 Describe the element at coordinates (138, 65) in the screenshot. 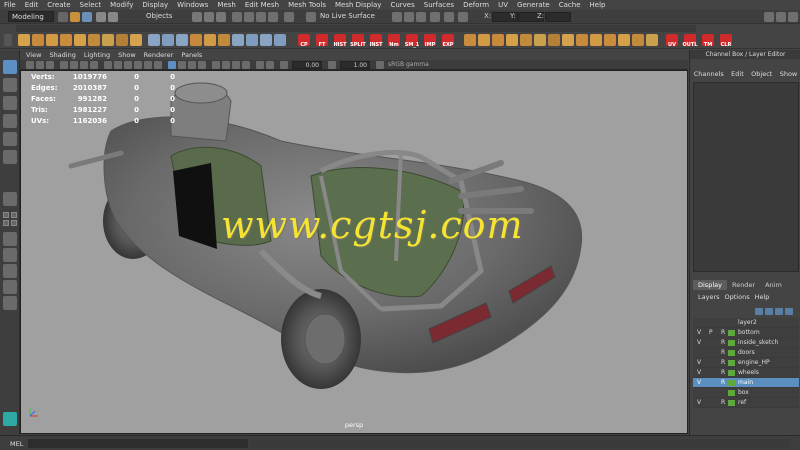

I see `textured-icon` at that location.